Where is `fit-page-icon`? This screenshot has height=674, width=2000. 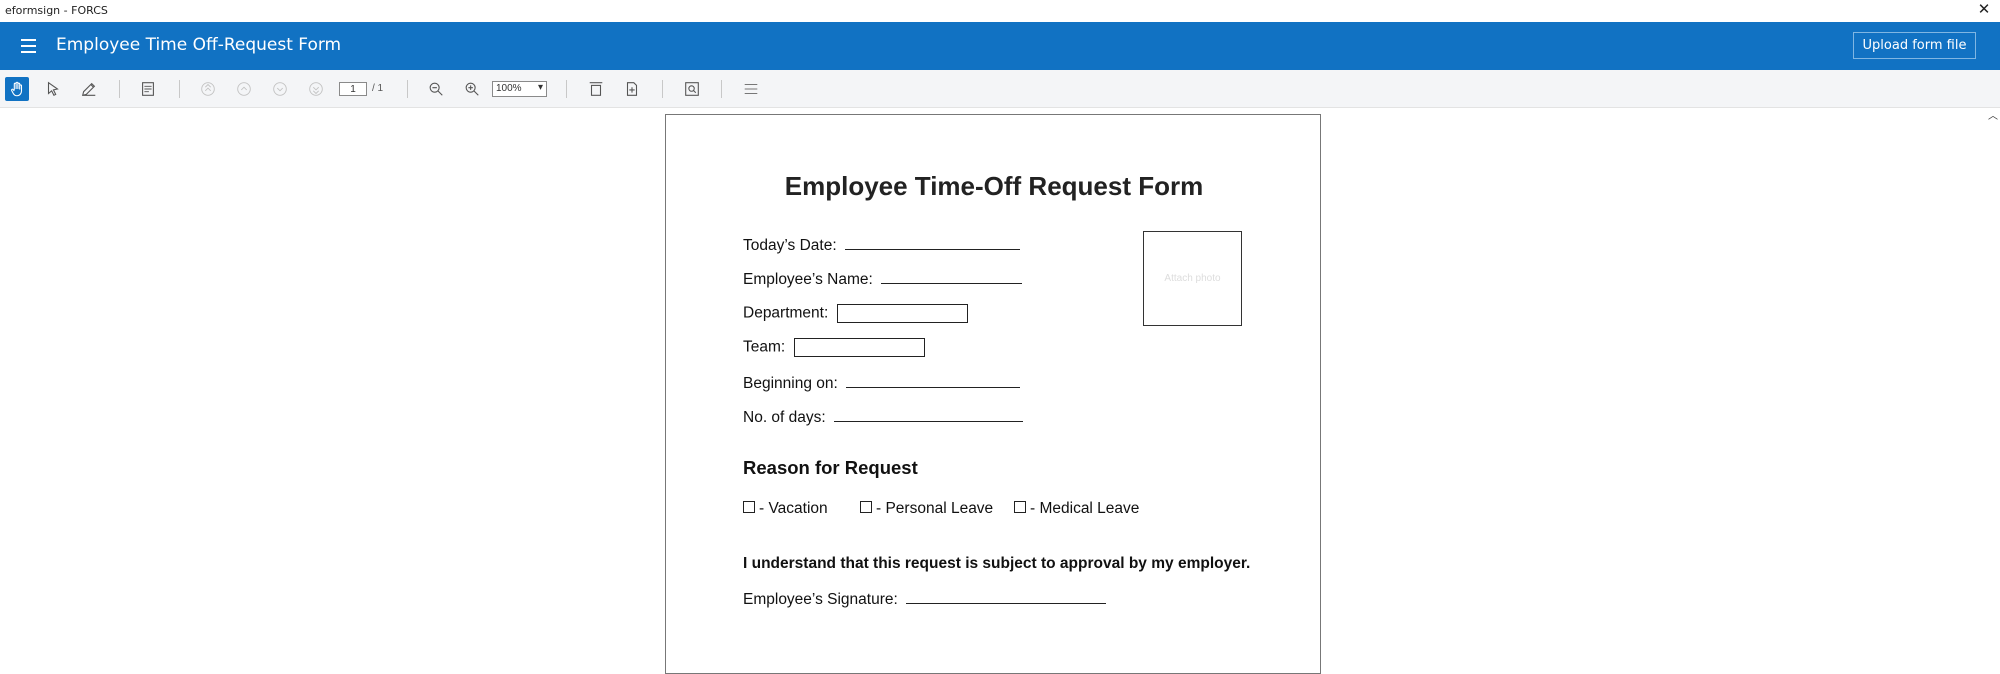
fit-page-icon is located at coordinates (596, 89).